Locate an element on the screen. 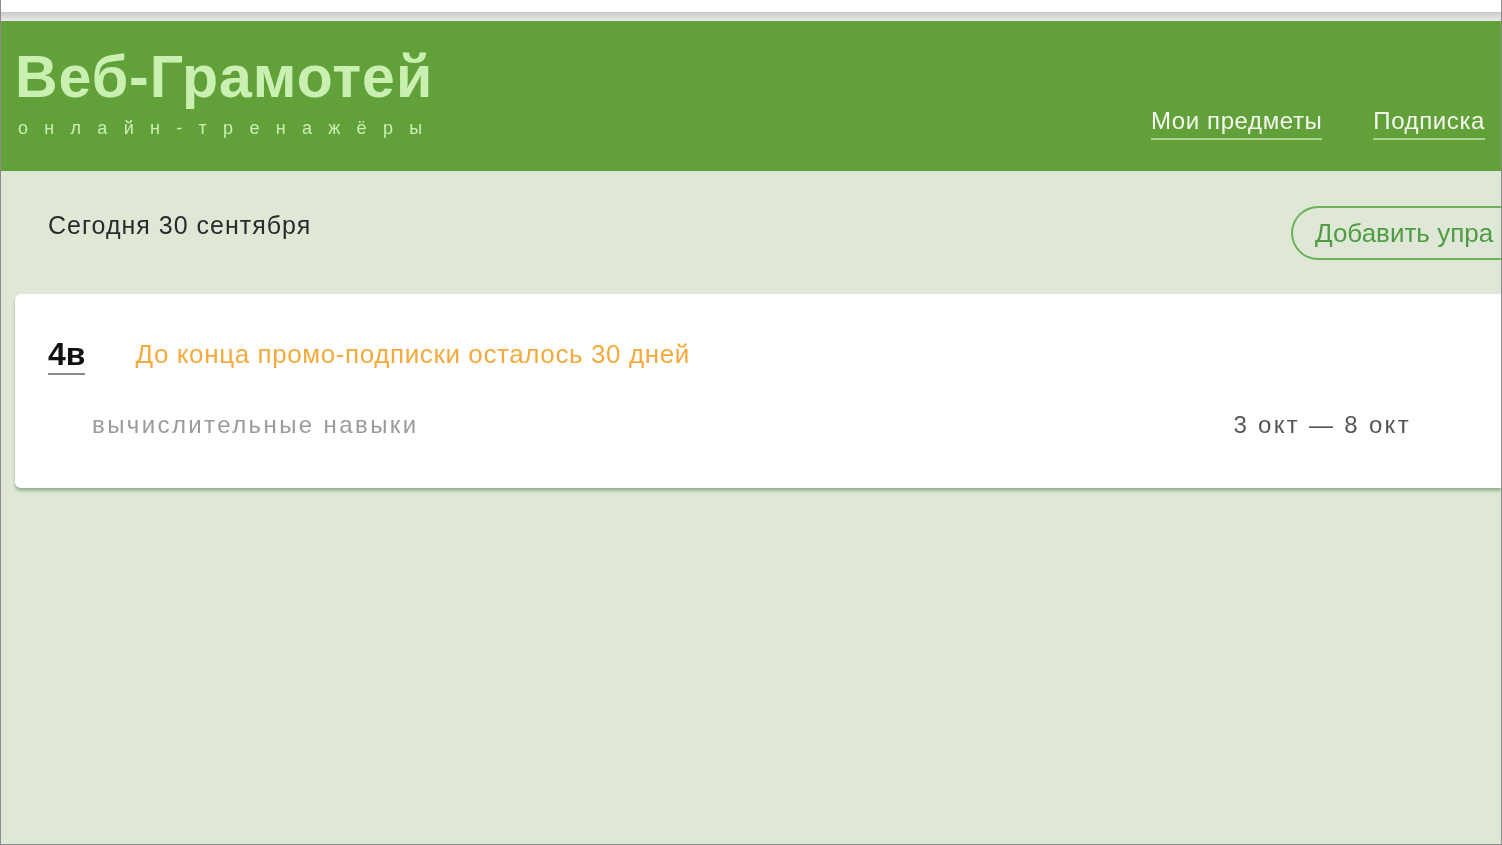  date-range: 3 окт — 8 окт is located at coordinates (1322, 425).